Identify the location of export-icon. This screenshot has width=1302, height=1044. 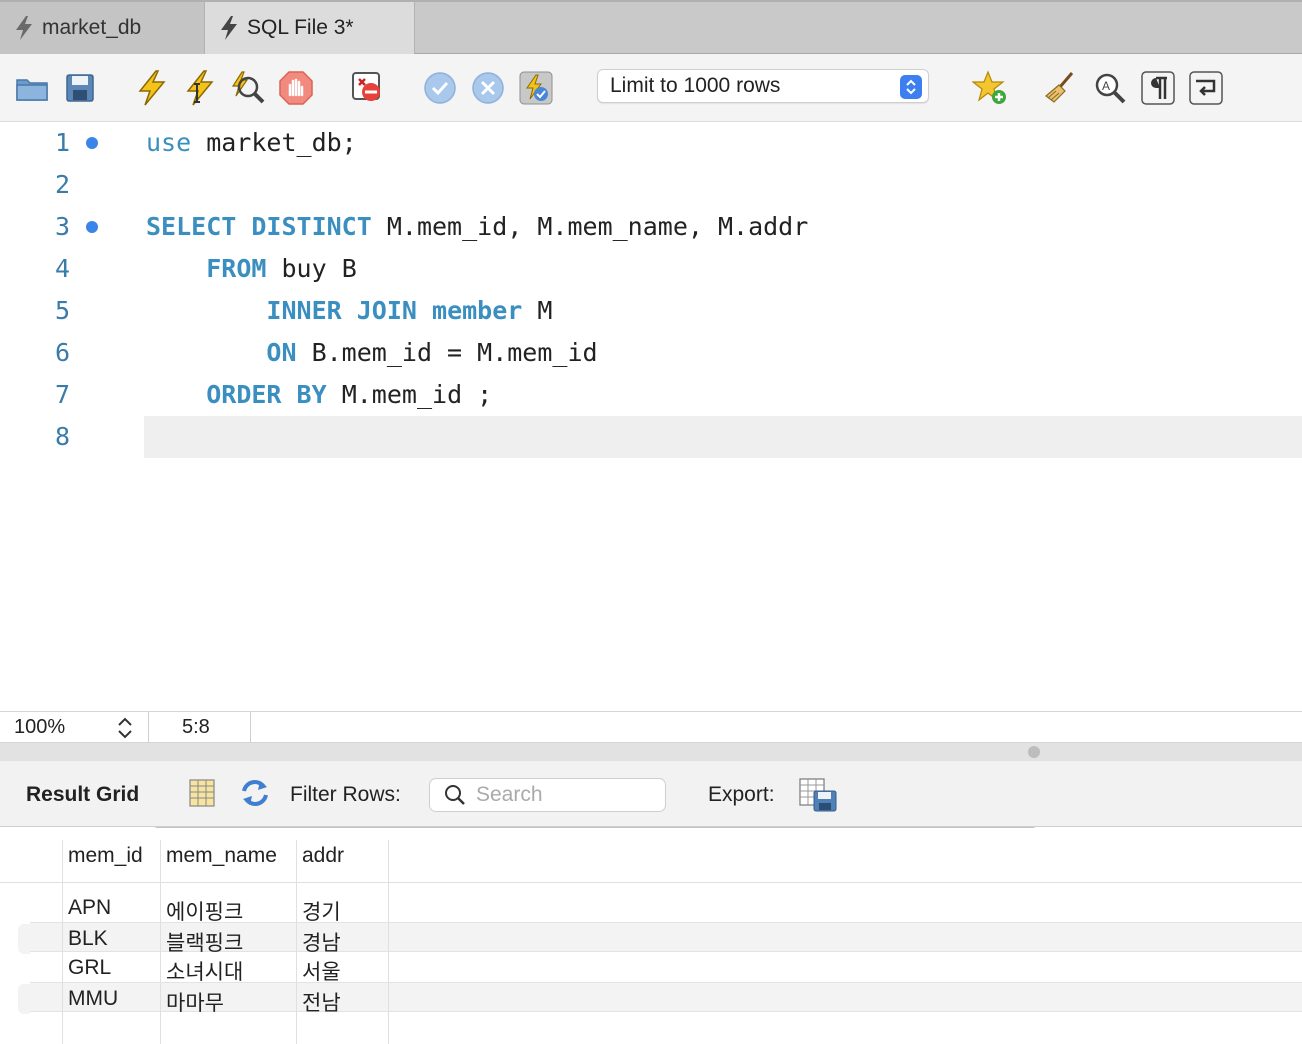
(818, 798).